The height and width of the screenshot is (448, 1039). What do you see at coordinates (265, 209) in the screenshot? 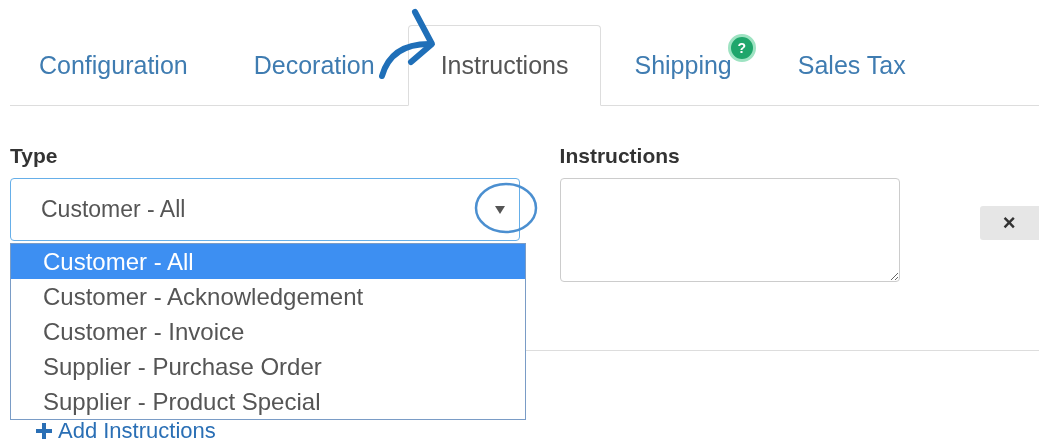
I see `type-select: Customer - All` at bounding box center [265, 209].